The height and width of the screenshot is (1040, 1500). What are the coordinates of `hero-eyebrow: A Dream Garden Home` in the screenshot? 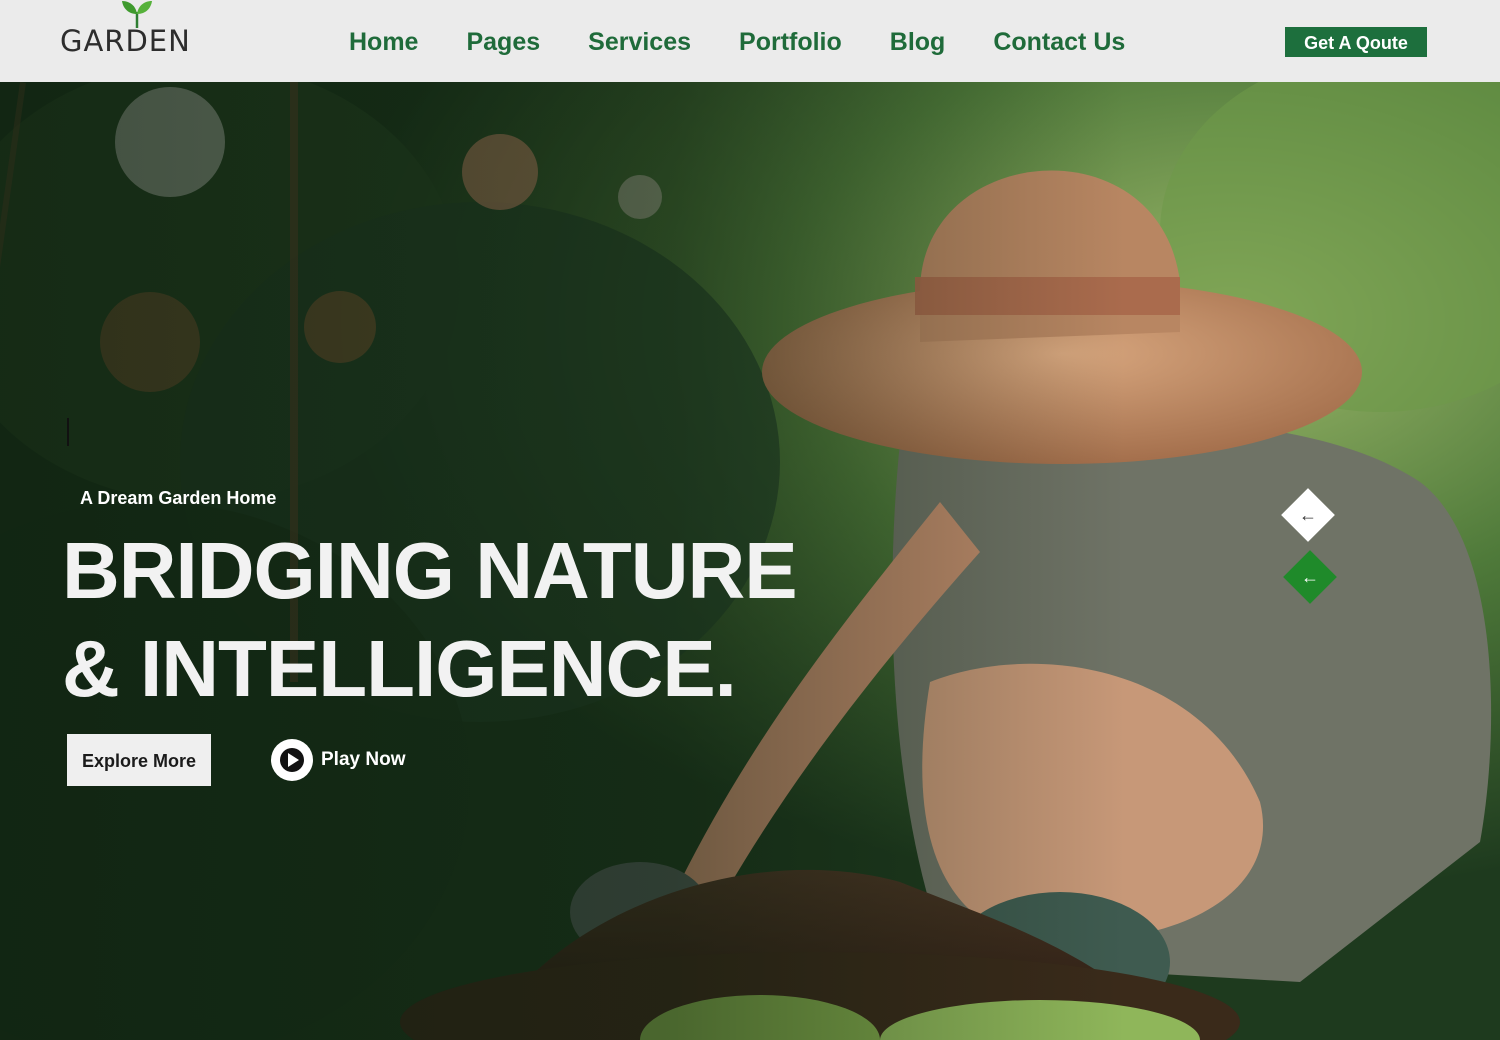 It's located at (178, 498).